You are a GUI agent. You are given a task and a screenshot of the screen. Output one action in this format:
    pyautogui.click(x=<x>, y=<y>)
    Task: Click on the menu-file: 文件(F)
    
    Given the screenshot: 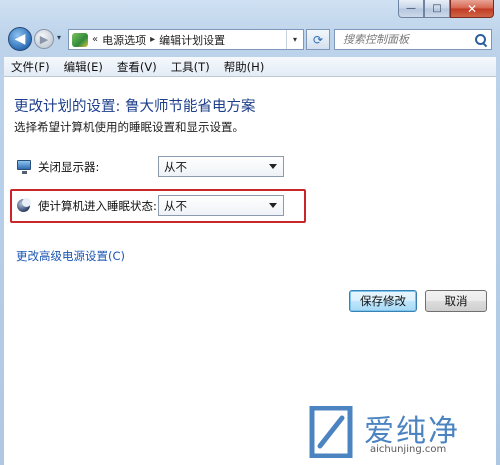 What is the action you would take?
    pyautogui.click(x=30, y=67)
    